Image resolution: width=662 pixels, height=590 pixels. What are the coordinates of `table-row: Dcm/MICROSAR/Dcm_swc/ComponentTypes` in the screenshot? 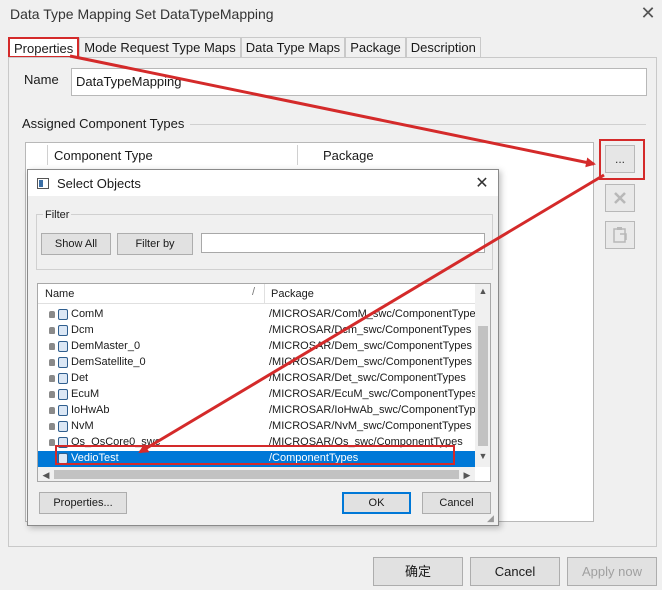 It's located at (256, 331).